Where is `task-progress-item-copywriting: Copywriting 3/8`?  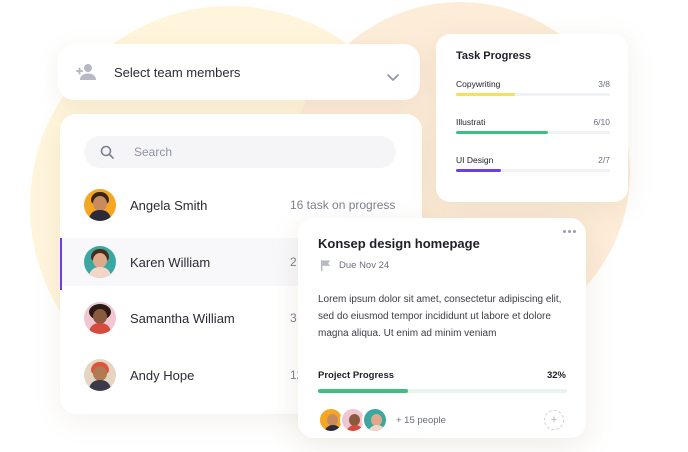 task-progress-item-copywriting: Copywriting 3/8 is located at coordinates (533, 98).